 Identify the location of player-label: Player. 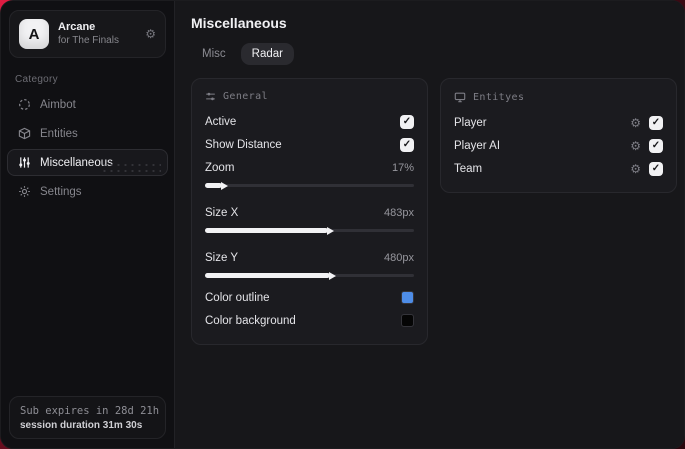
(470, 122).